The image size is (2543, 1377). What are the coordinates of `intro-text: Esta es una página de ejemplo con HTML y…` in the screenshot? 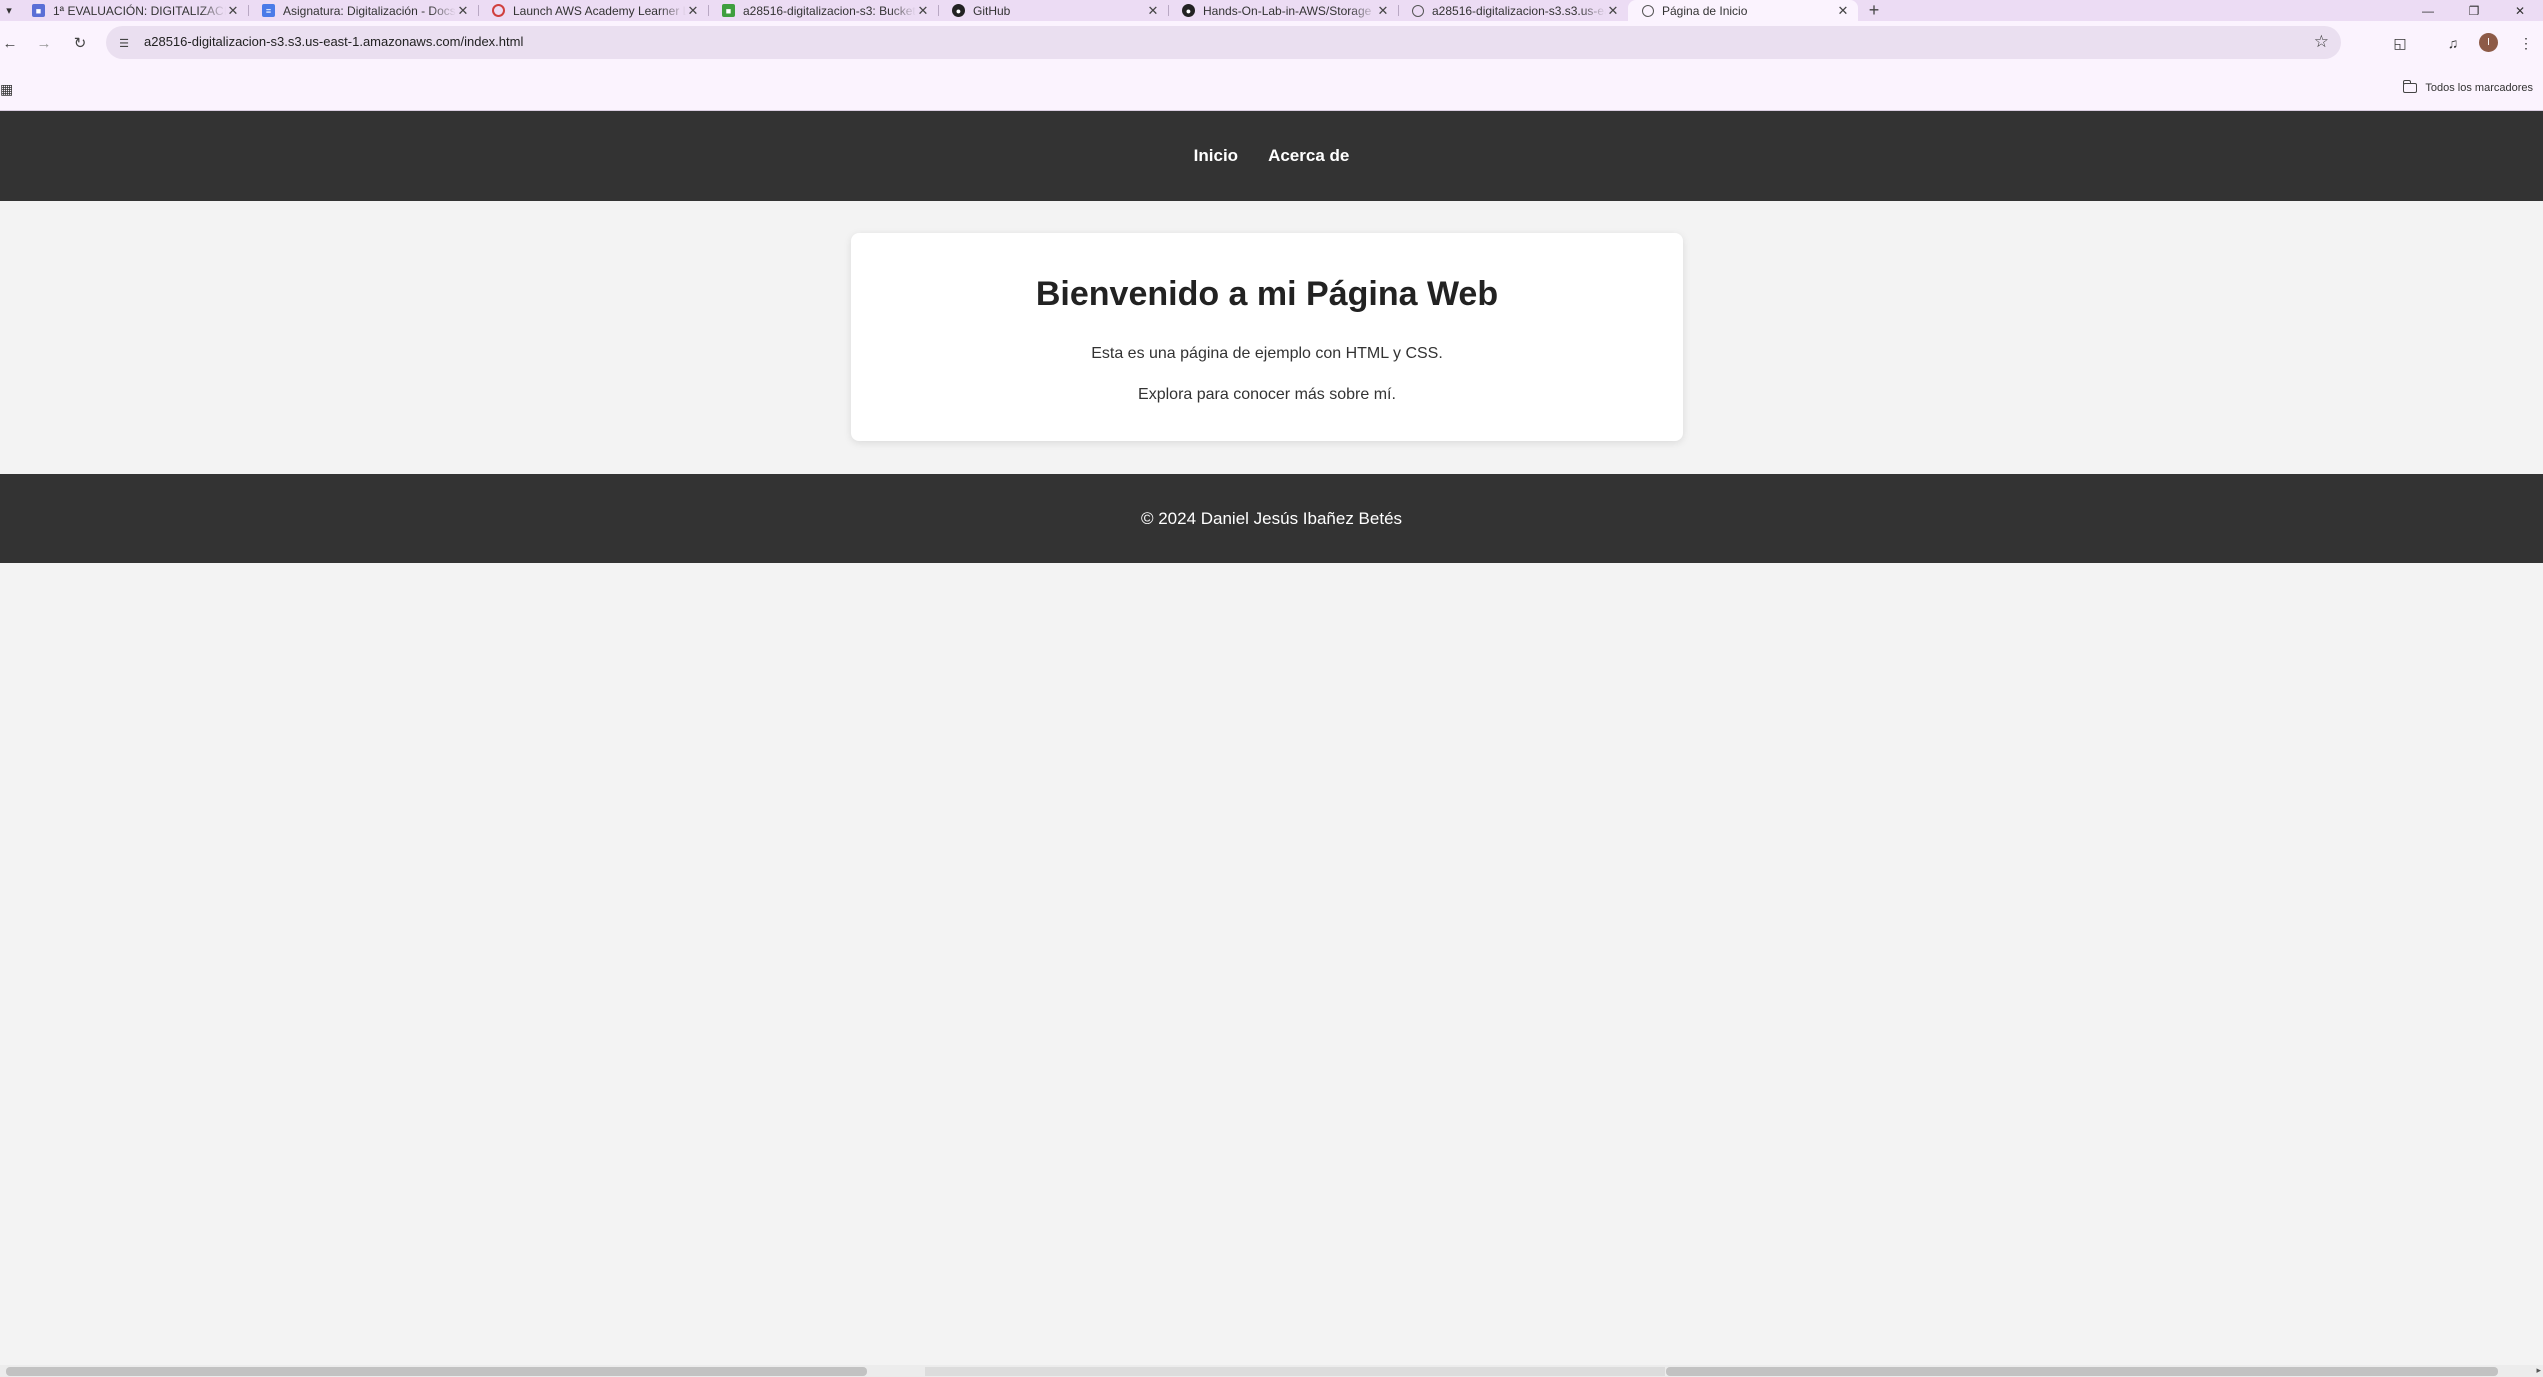 It's located at (1267, 353).